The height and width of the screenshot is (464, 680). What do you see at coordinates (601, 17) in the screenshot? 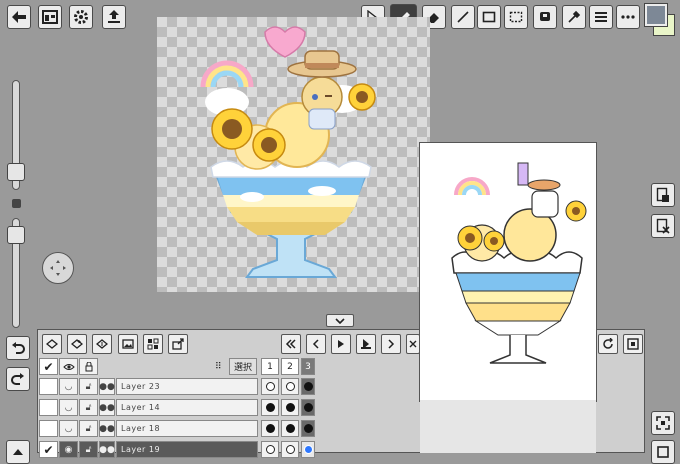
I see `menu-button` at bounding box center [601, 17].